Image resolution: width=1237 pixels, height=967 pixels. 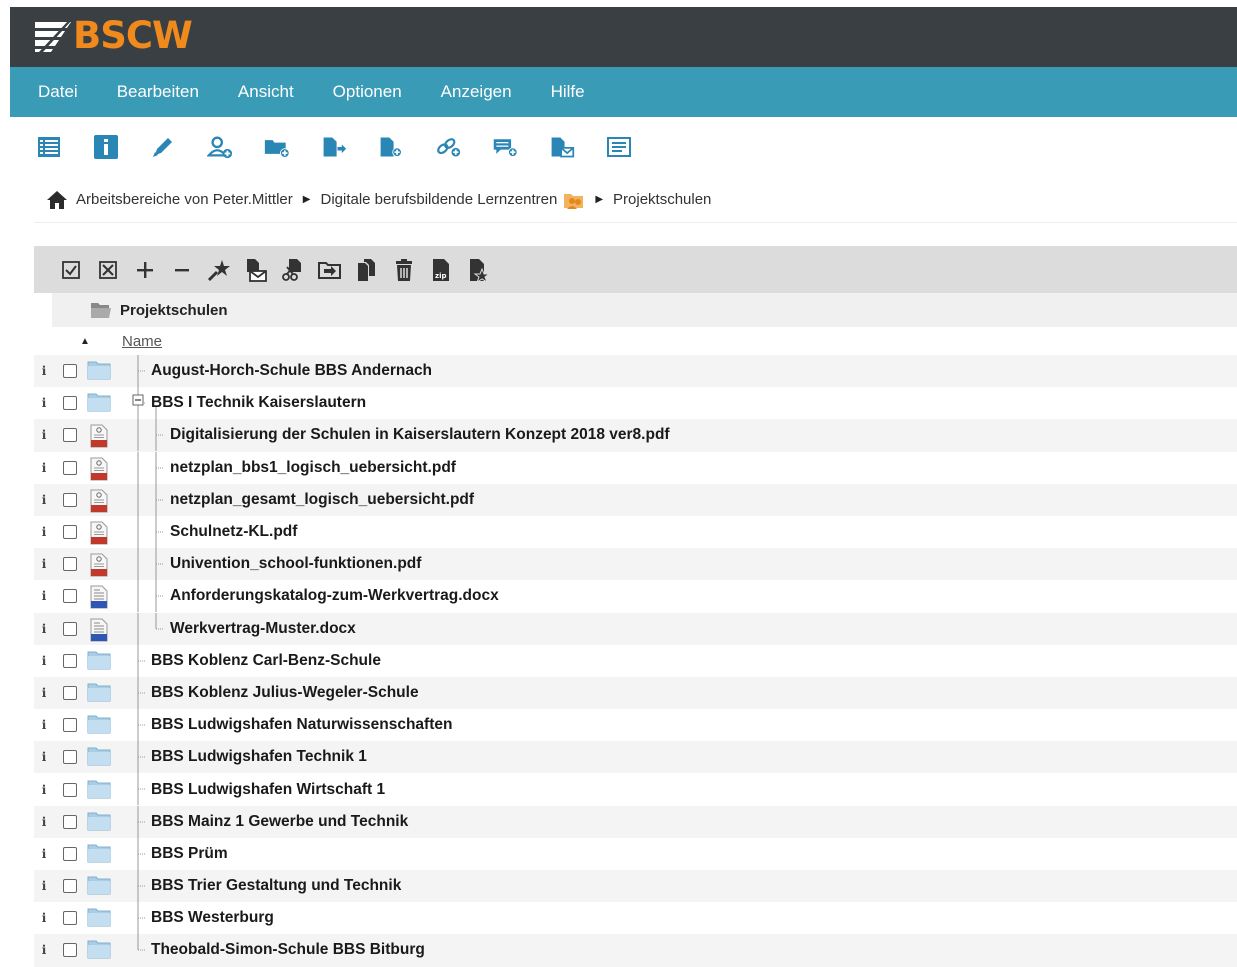 I want to click on item-name-link: BBS Ludwigshafen Technik 1, so click(x=259, y=757).